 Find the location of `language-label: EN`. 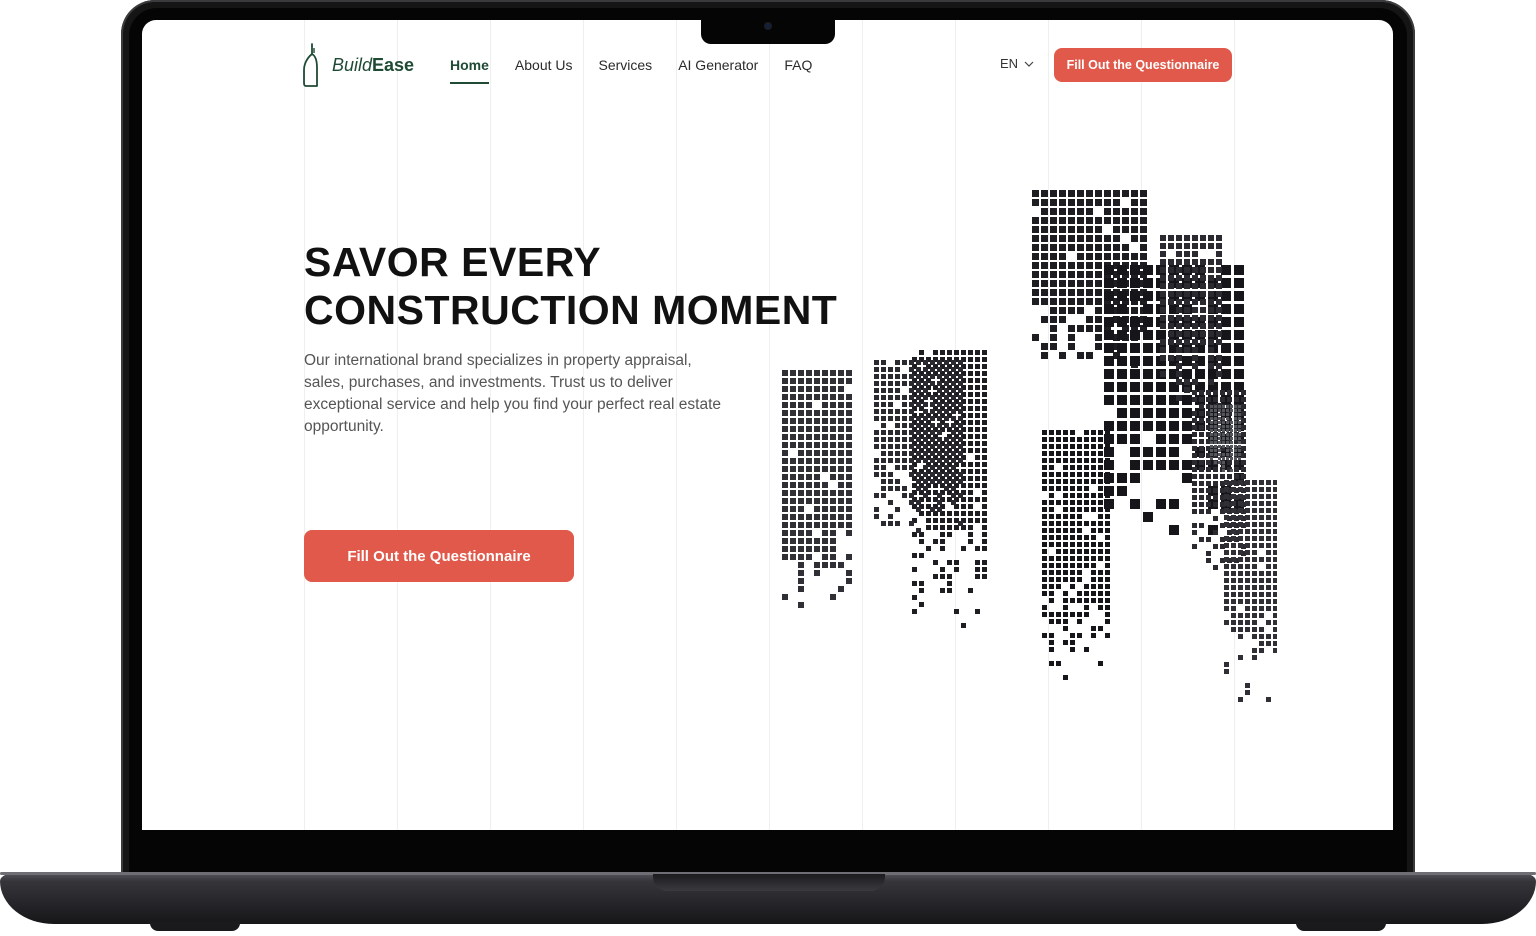

language-label: EN is located at coordinates (1009, 63).